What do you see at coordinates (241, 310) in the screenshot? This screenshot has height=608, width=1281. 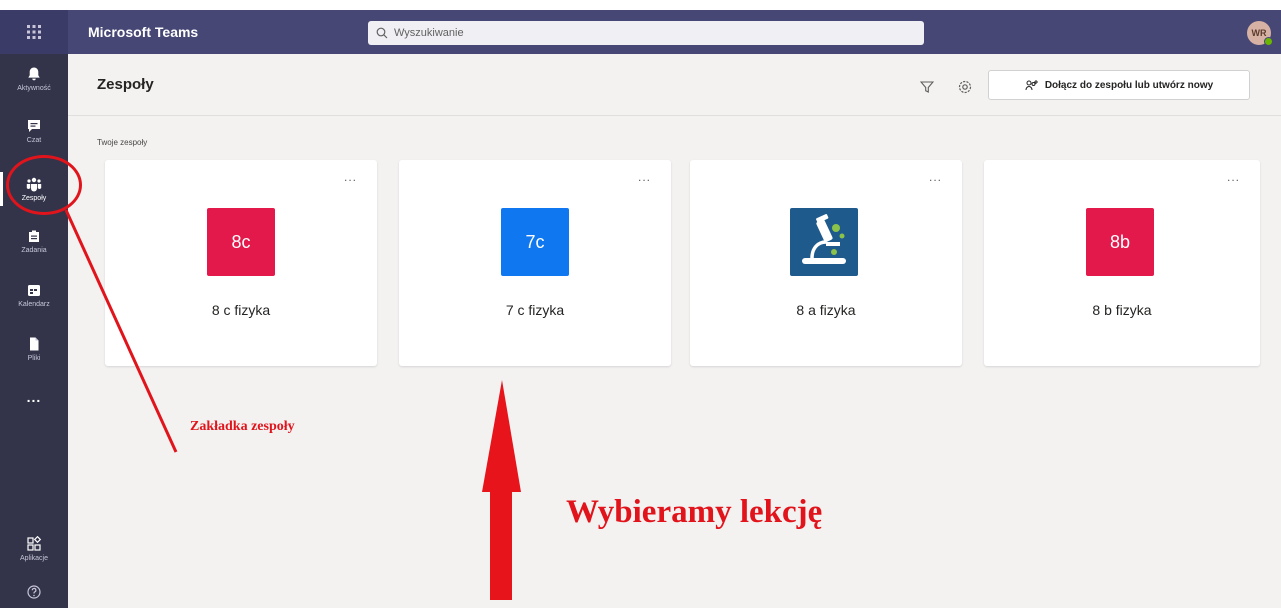 I see `team-name: 8 c fizyka` at bounding box center [241, 310].